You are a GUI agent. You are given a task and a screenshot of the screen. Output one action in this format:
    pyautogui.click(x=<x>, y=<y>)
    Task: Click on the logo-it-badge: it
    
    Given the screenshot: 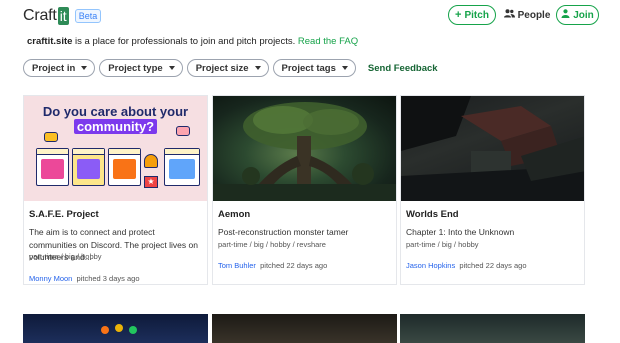 What is the action you would take?
    pyautogui.click(x=63, y=16)
    